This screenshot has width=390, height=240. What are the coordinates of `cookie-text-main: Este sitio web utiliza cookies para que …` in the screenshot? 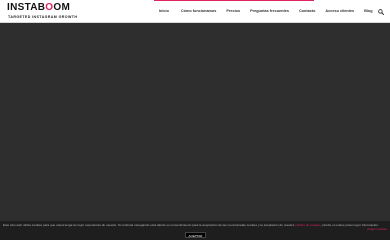 It's located at (149, 225).